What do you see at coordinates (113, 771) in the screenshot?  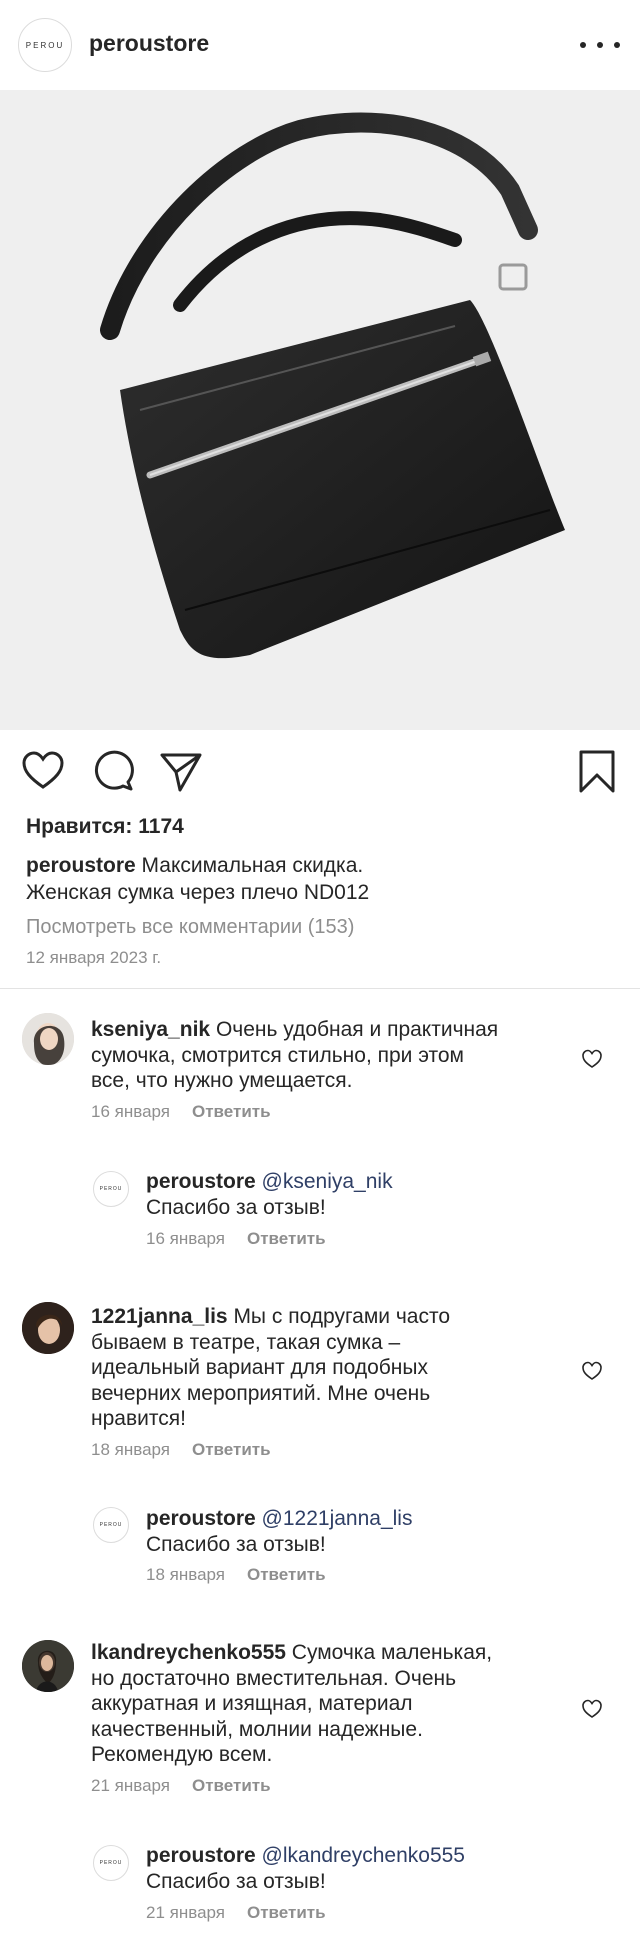 I see `comment-bubble-icon` at bounding box center [113, 771].